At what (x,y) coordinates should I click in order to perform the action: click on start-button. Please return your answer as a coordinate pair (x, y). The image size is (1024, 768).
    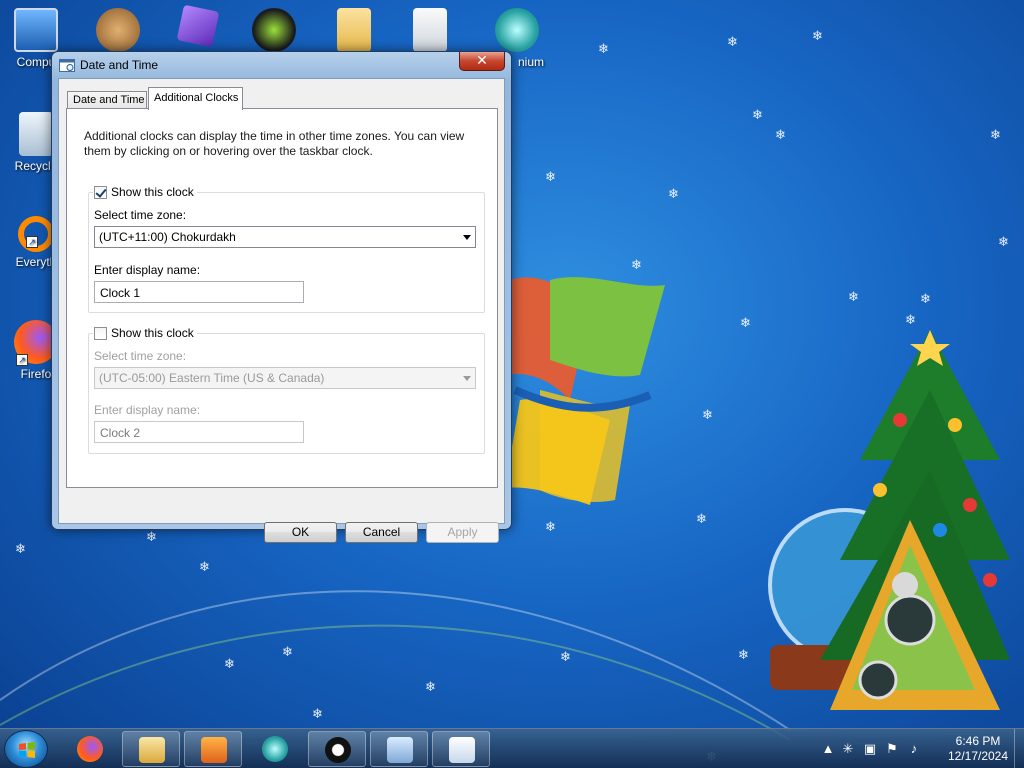
    Looking at the image, I should click on (26, 749).